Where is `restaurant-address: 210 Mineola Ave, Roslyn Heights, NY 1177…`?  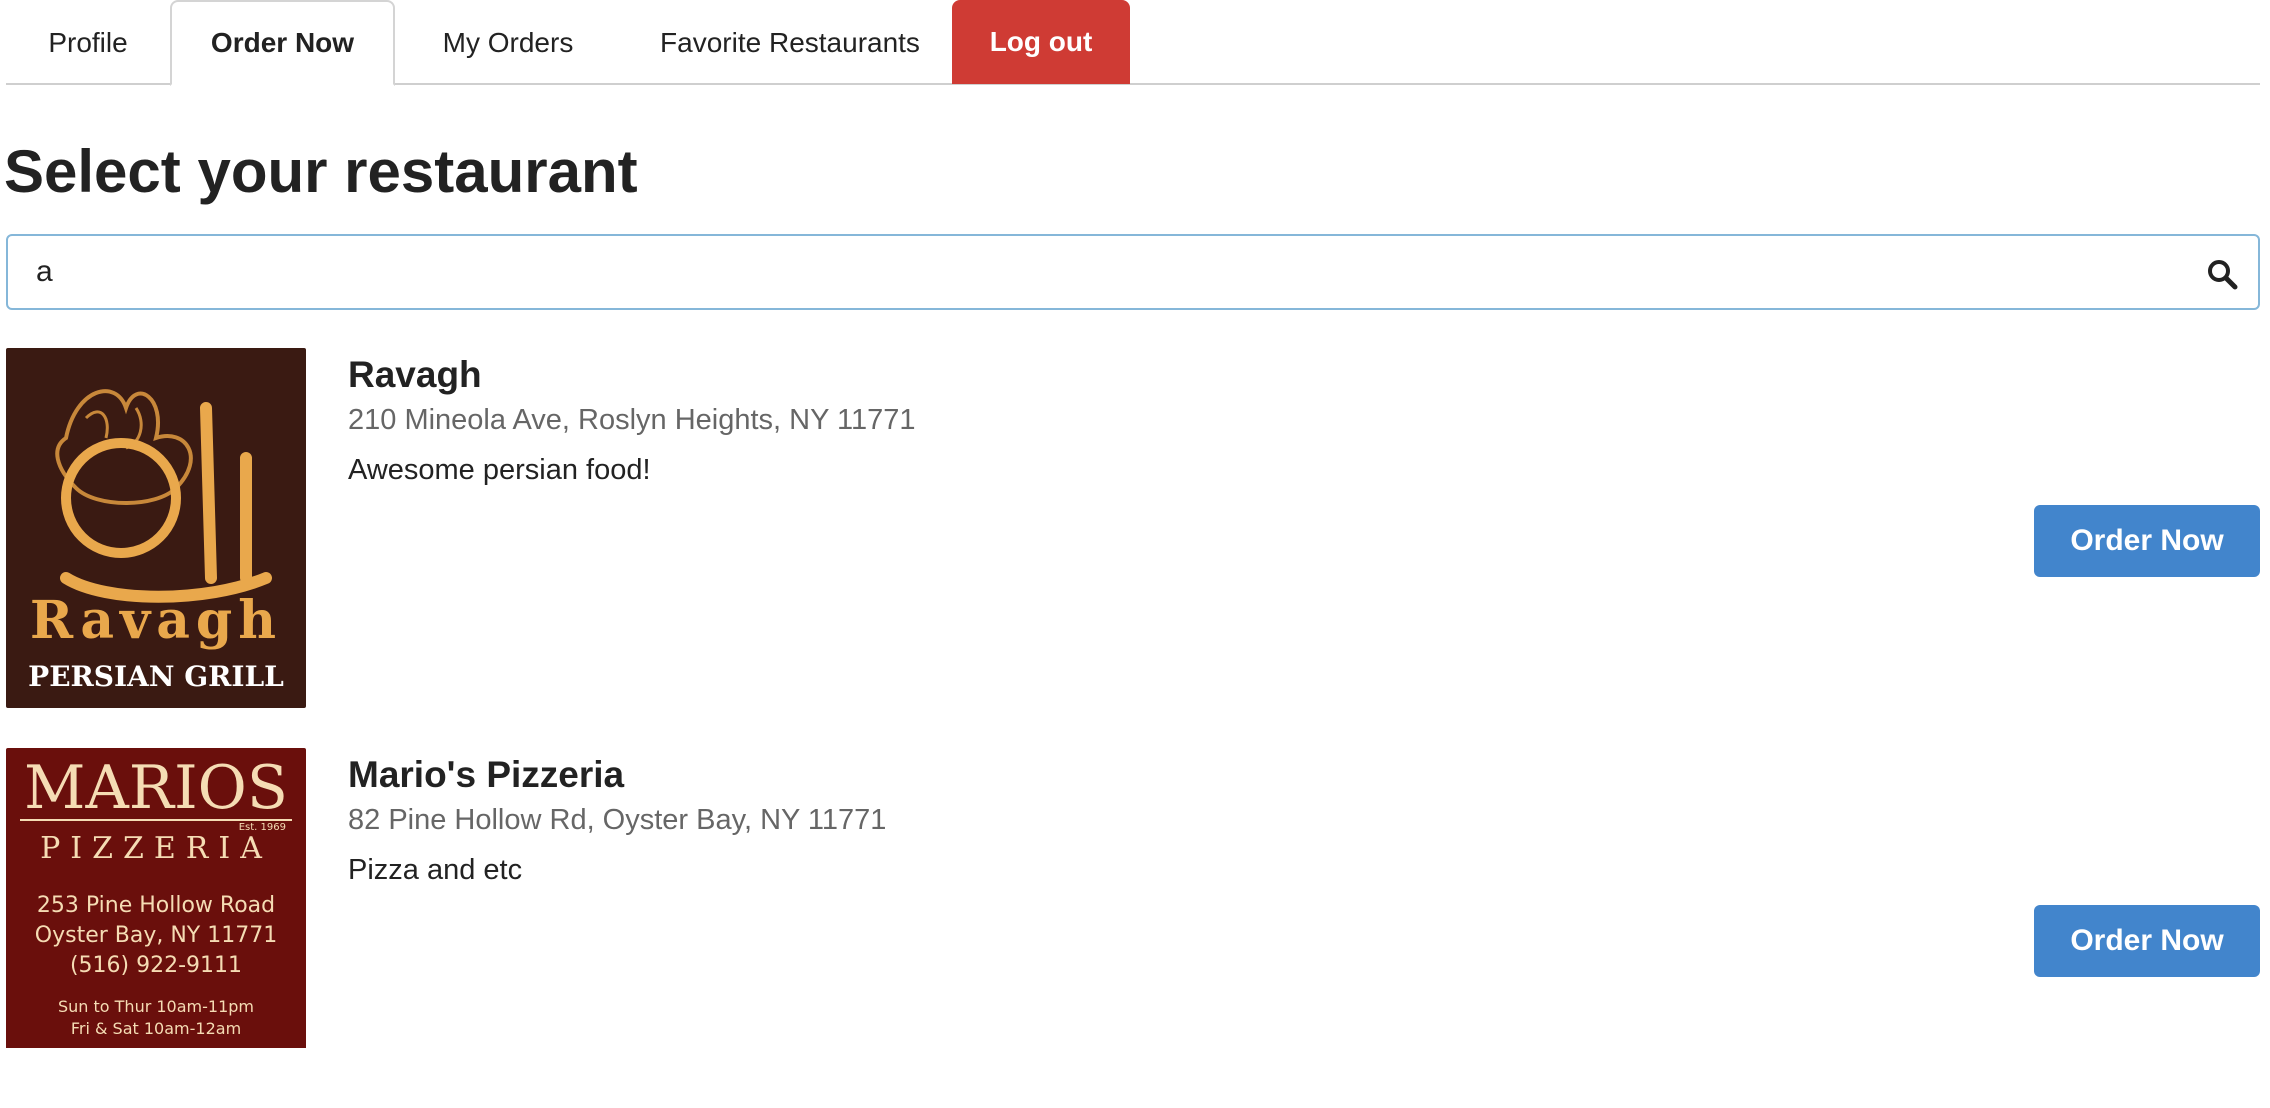
restaurant-address: 210 Mineola Ave, Roslyn Heights, NY 1177… is located at coordinates (632, 420).